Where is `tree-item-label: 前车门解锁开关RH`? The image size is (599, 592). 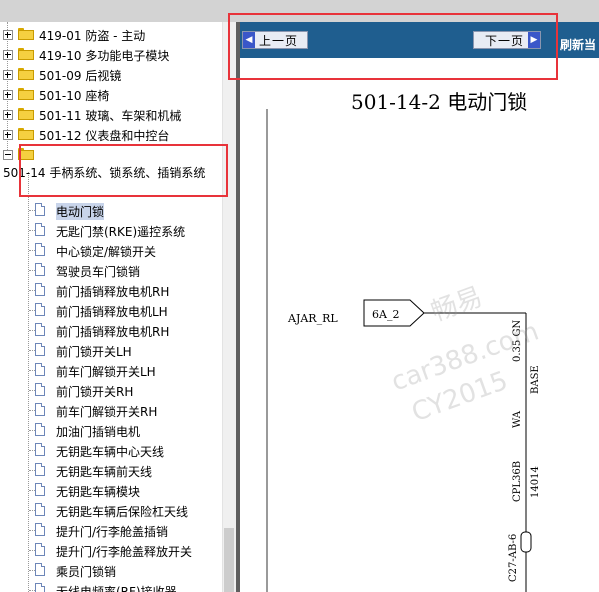
tree-item-label: 前车门解锁开关RH is located at coordinates (107, 412).